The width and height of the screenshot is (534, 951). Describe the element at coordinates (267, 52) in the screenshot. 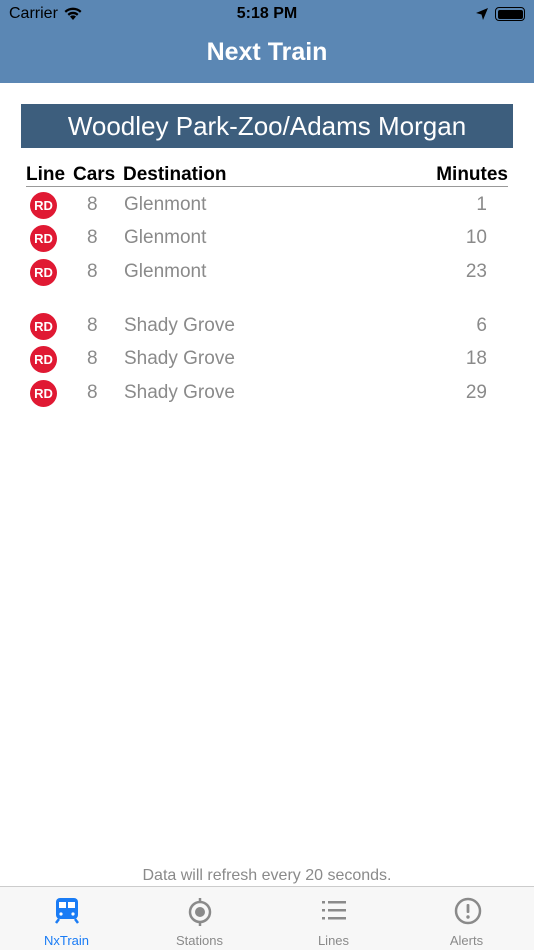

I see `page-title: Next Train` at that location.